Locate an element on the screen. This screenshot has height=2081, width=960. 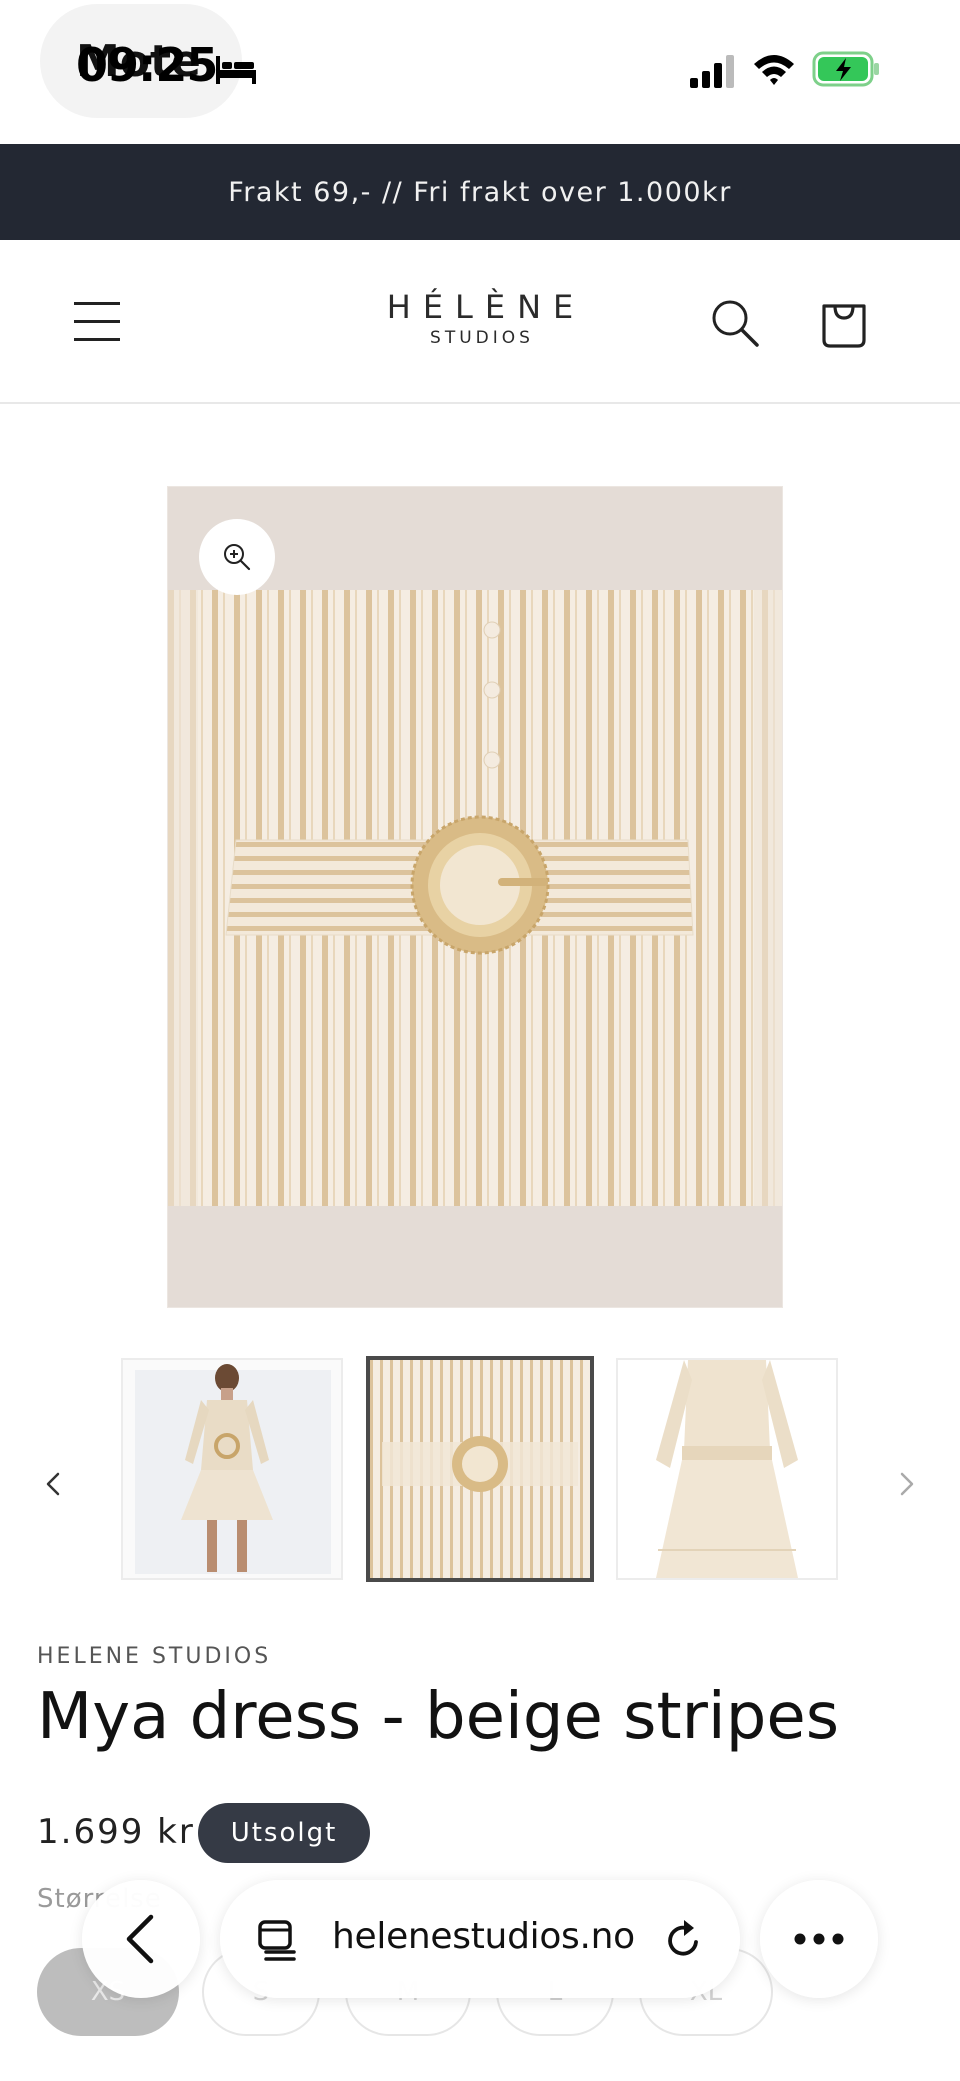
thumbnail-belt-closeup is located at coordinates (480, 1469).